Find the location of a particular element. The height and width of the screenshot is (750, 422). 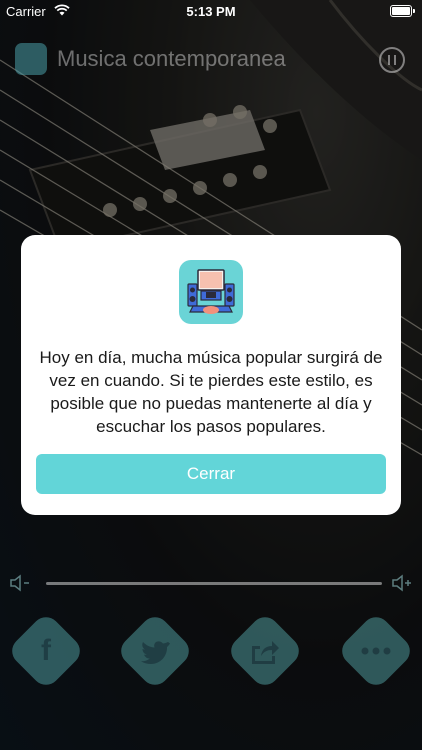

more-icon is located at coordinates (376, 651).